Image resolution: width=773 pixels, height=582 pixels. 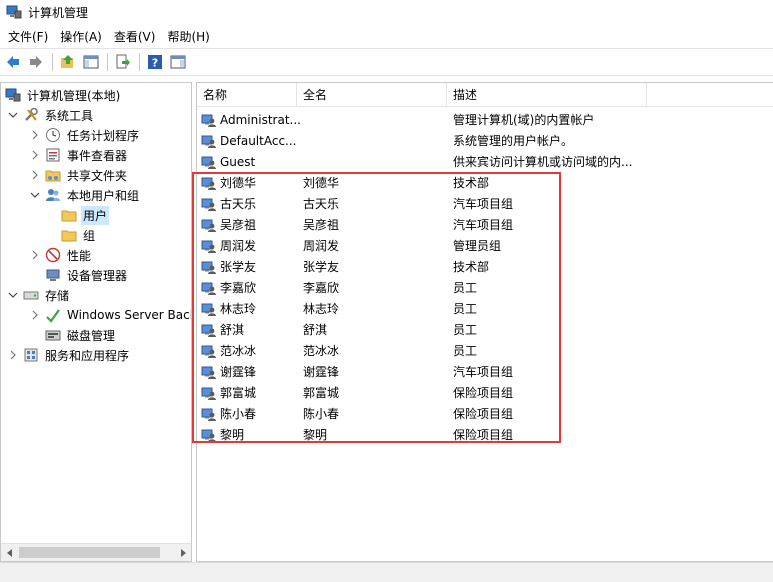 What do you see at coordinates (87, 355) in the screenshot?
I see `tree-label-services-apps: 服务和应用程序` at bounding box center [87, 355].